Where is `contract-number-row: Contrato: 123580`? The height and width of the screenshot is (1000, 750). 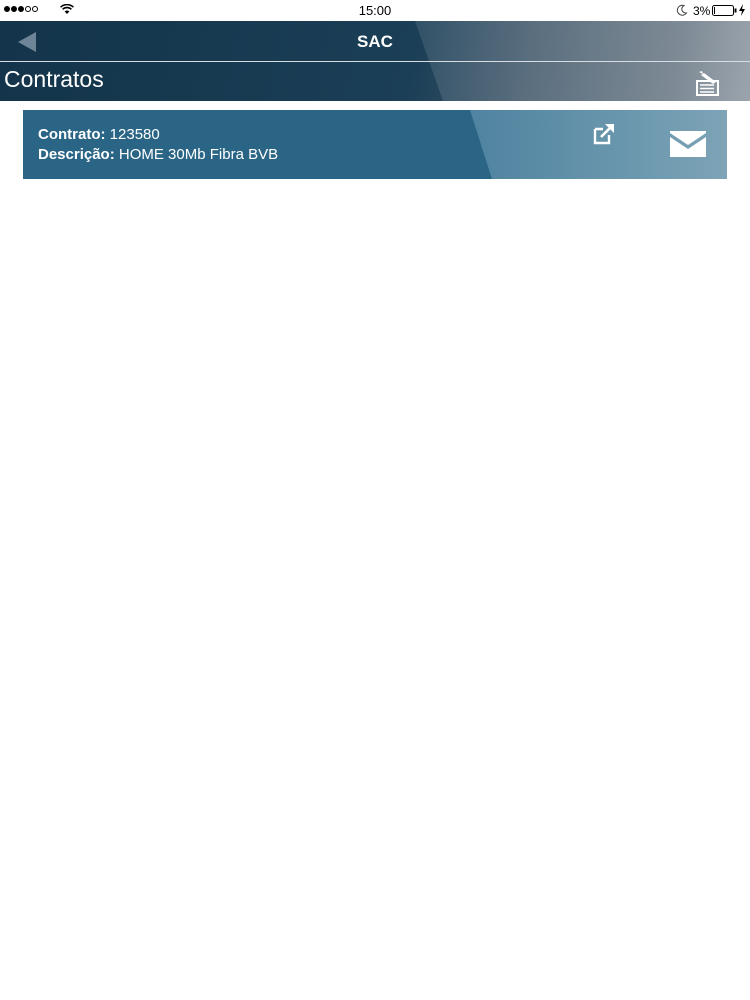
contract-number-row: Contrato: 123580 is located at coordinates (99, 134).